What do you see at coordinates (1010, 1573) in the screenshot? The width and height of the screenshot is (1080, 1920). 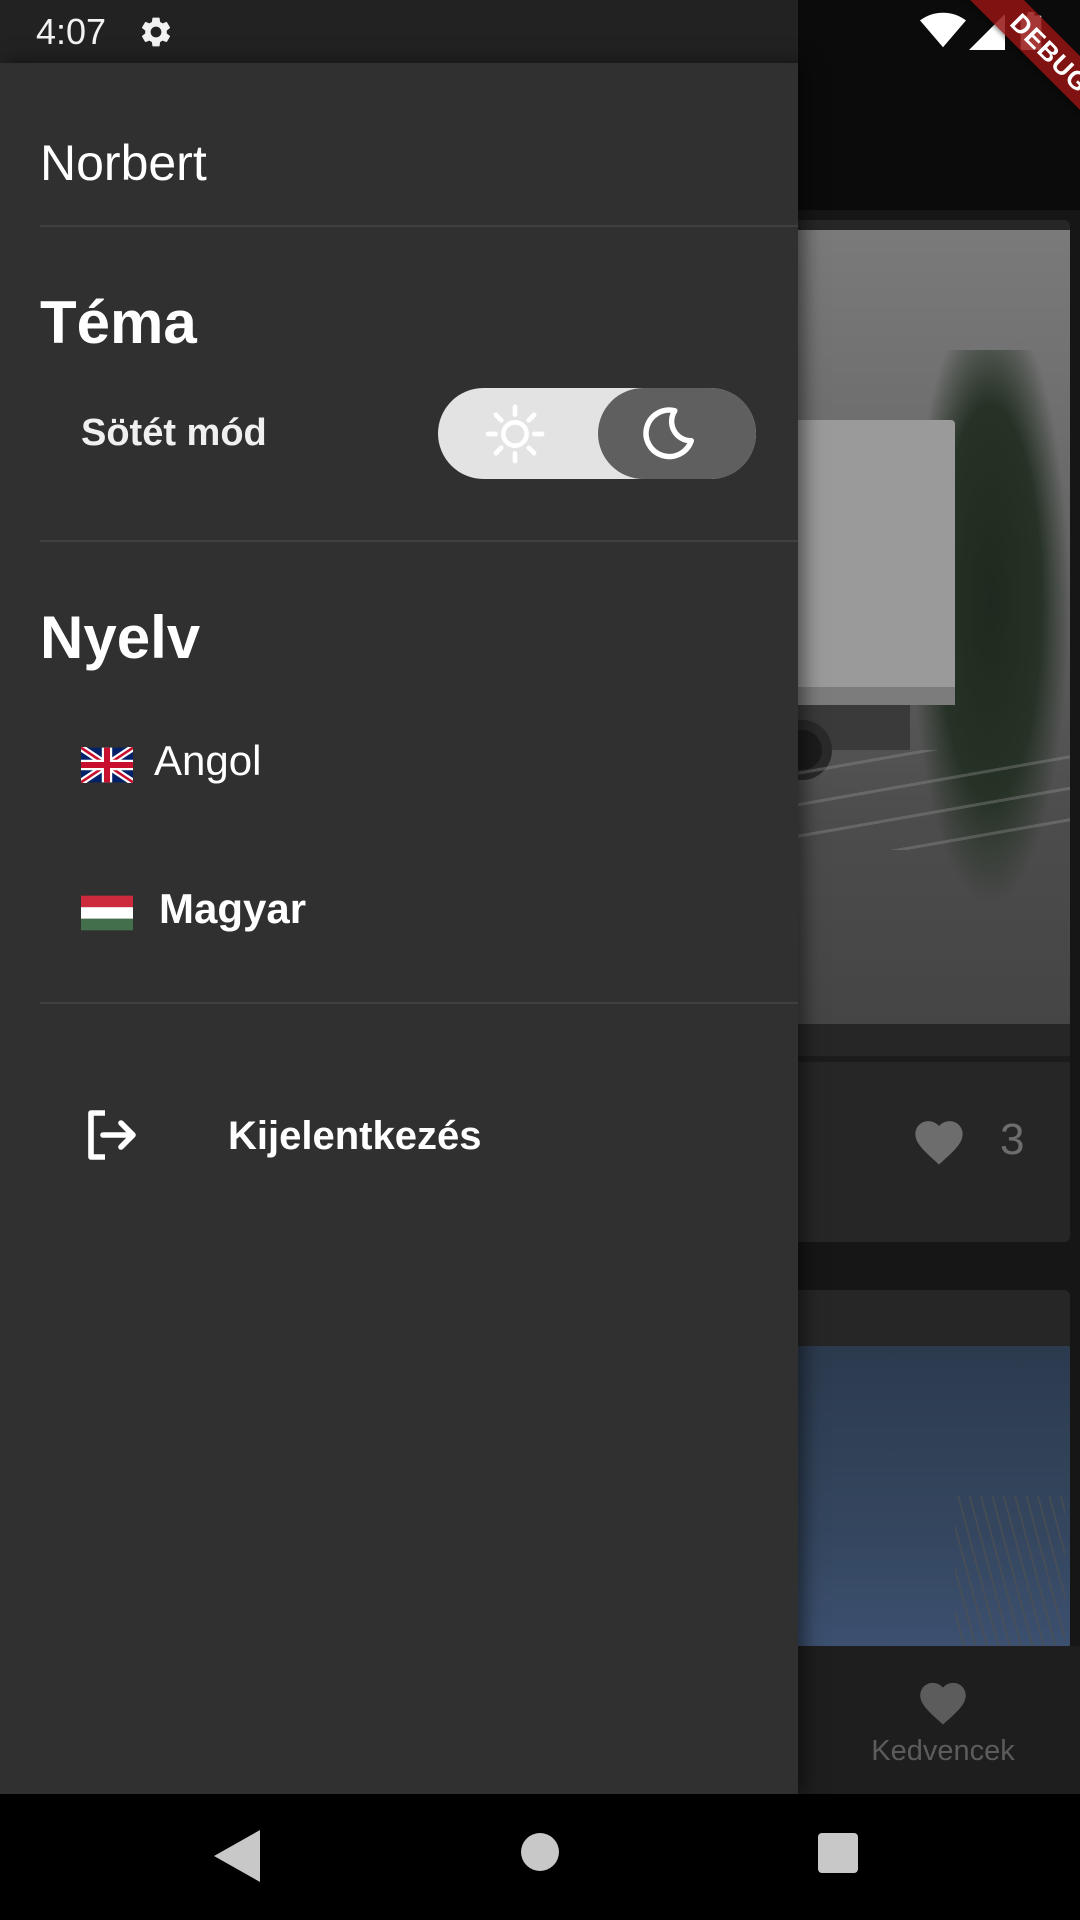 I see `branches-shape` at bounding box center [1010, 1573].